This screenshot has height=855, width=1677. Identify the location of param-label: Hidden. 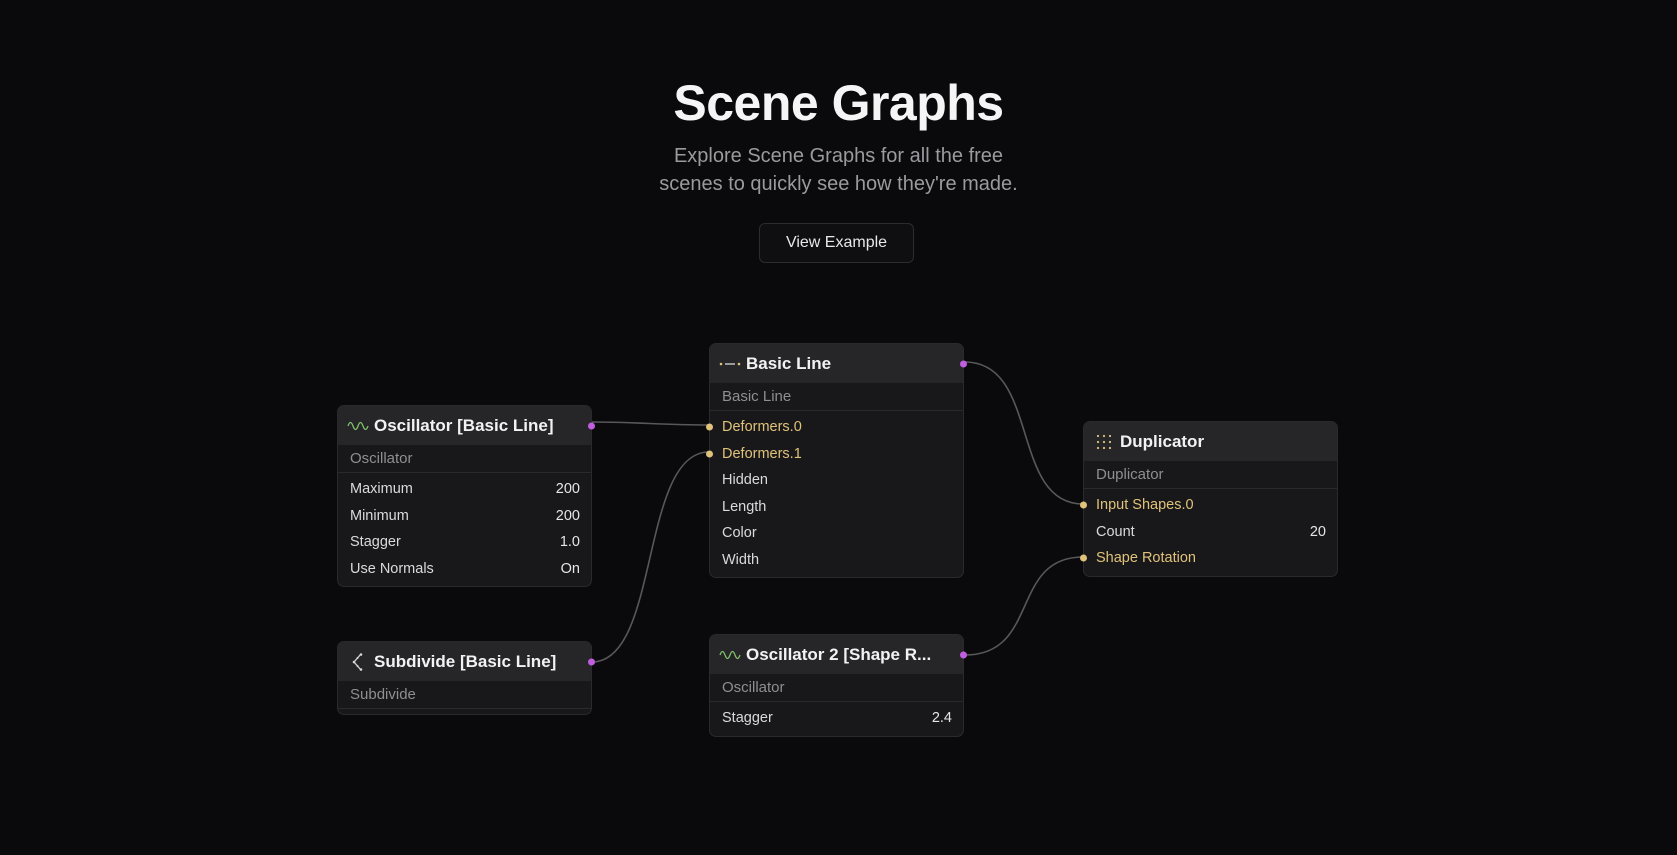
(745, 480).